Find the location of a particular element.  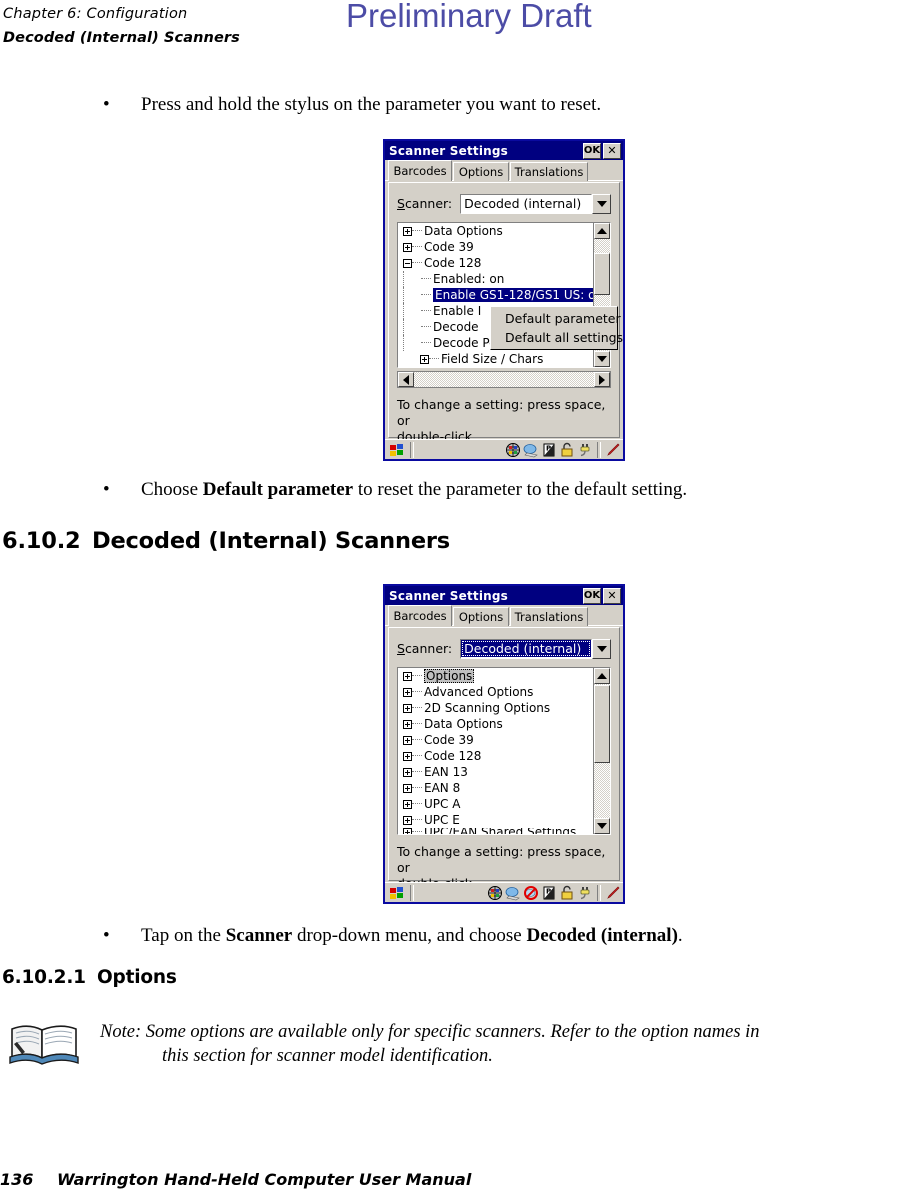

scrollbar-track is located at coordinates (504, 379).